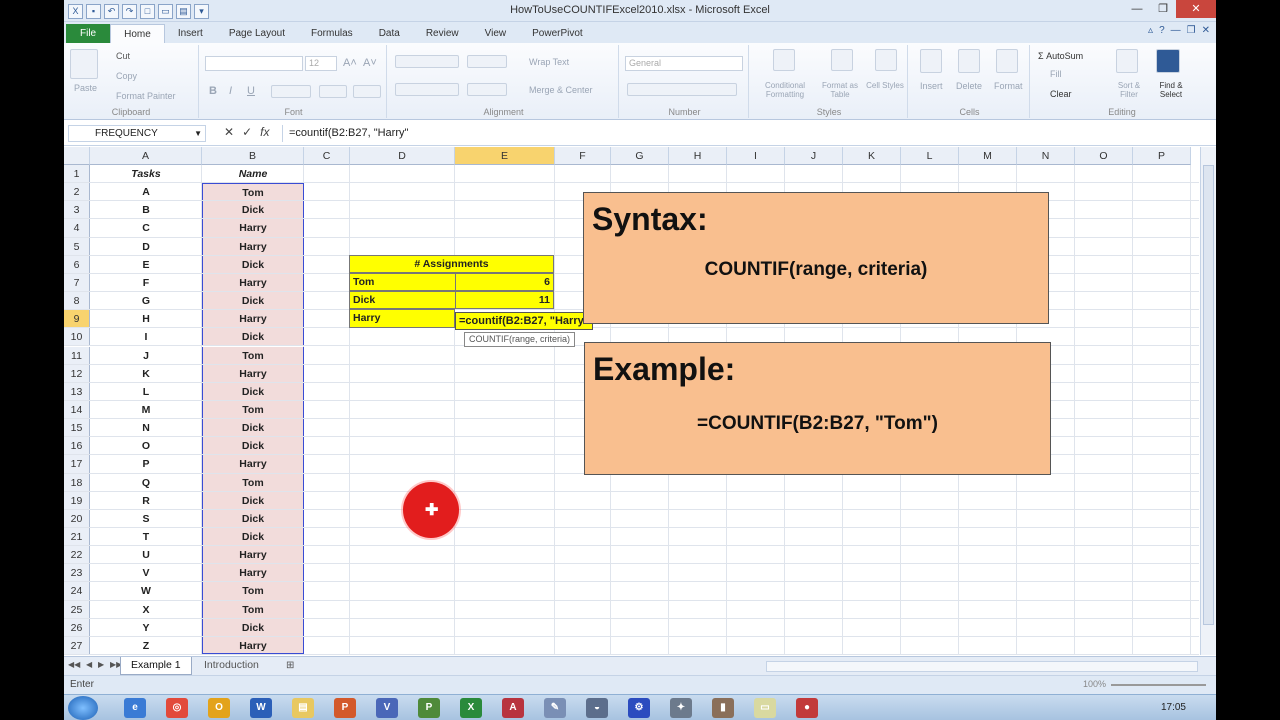 The width and height of the screenshot is (1280, 720). I want to click on font-size-dropdown: 12, so click(321, 63).